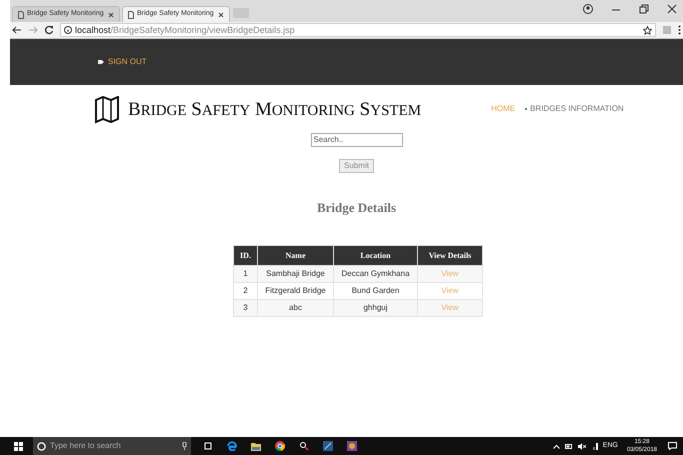 Image resolution: width=683 pixels, height=455 pixels. What do you see at coordinates (577, 109) in the screenshot?
I see `nav-link: BRIDGES INFORMATION` at bounding box center [577, 109].